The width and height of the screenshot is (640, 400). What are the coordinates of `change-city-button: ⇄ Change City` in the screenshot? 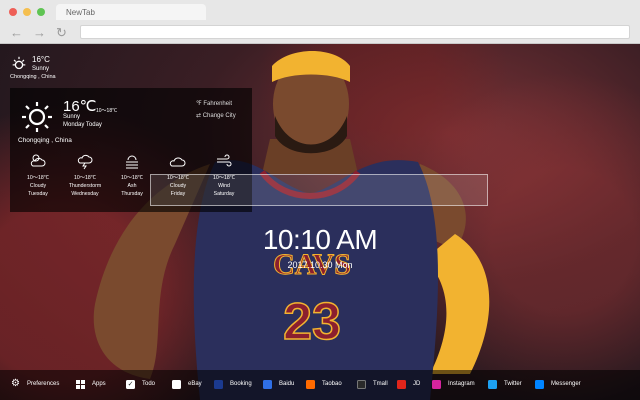 It's located at (216, 115).